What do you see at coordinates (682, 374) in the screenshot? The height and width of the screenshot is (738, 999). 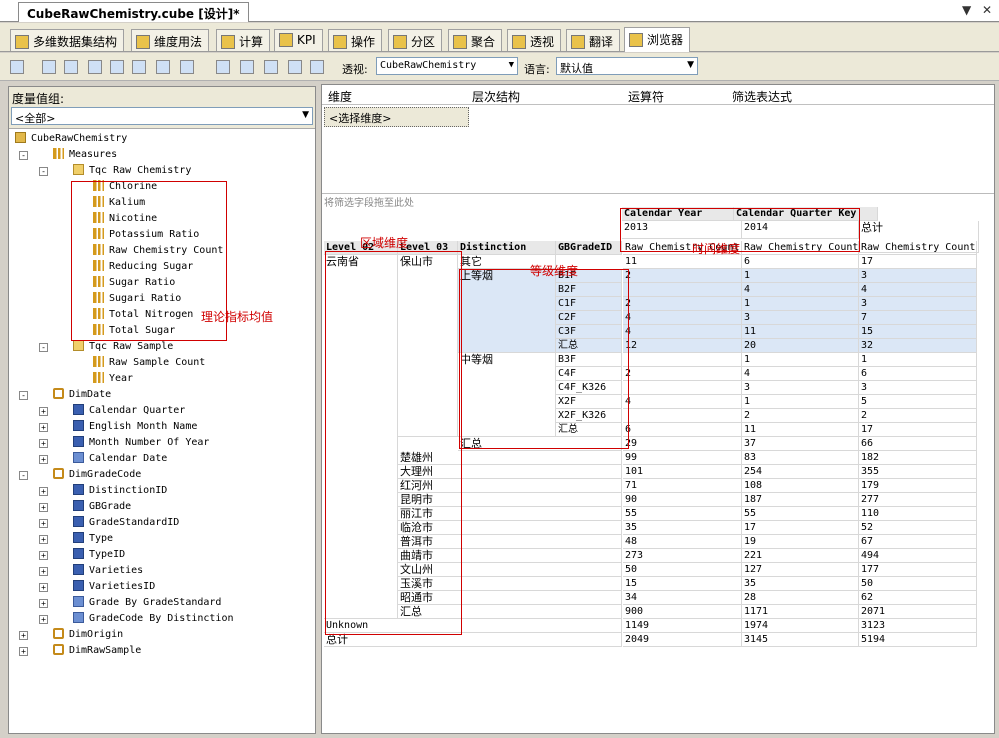 I see `value-cell: 2` at bounding box center [682, 374].